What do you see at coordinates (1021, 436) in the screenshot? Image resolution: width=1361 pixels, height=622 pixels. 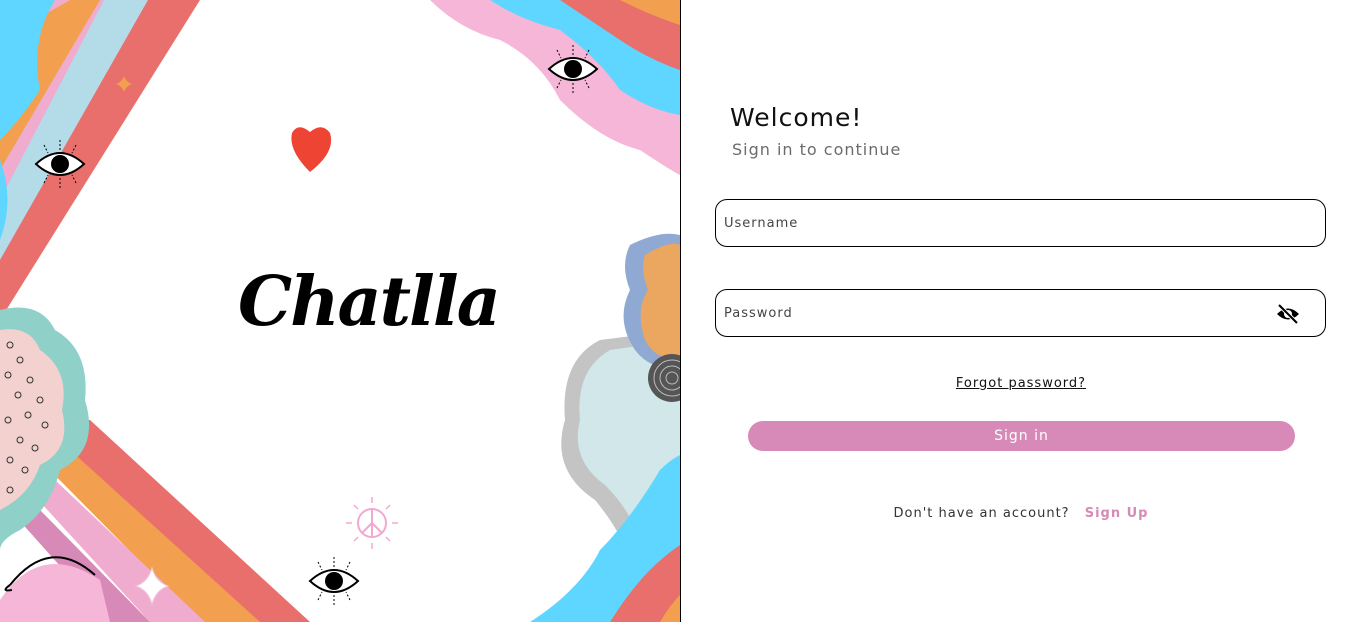 I see `sign-in-button: Sign in` at bounding box center [1021, 436].